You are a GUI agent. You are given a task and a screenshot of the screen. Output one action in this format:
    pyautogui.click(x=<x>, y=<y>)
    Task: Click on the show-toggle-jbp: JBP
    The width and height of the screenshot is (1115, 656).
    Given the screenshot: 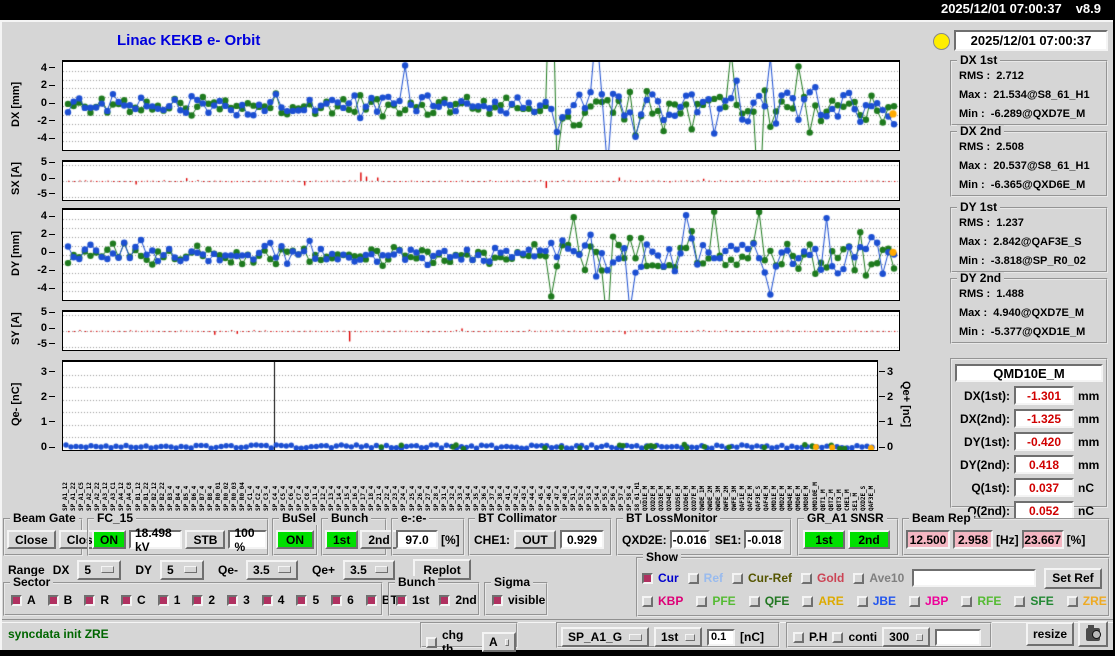 What is the action you would take?
    pyautogui.click(x=928, y=601)
    